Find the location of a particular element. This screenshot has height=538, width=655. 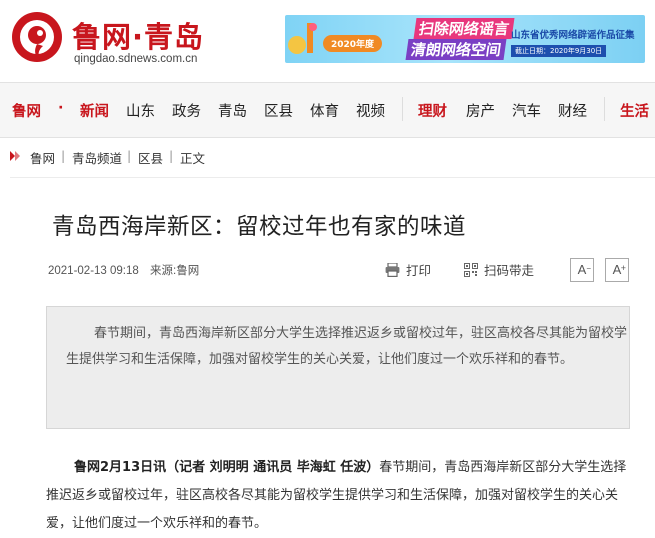

banner-year-badge: 2020年度 is located at coordinates (353, 43).